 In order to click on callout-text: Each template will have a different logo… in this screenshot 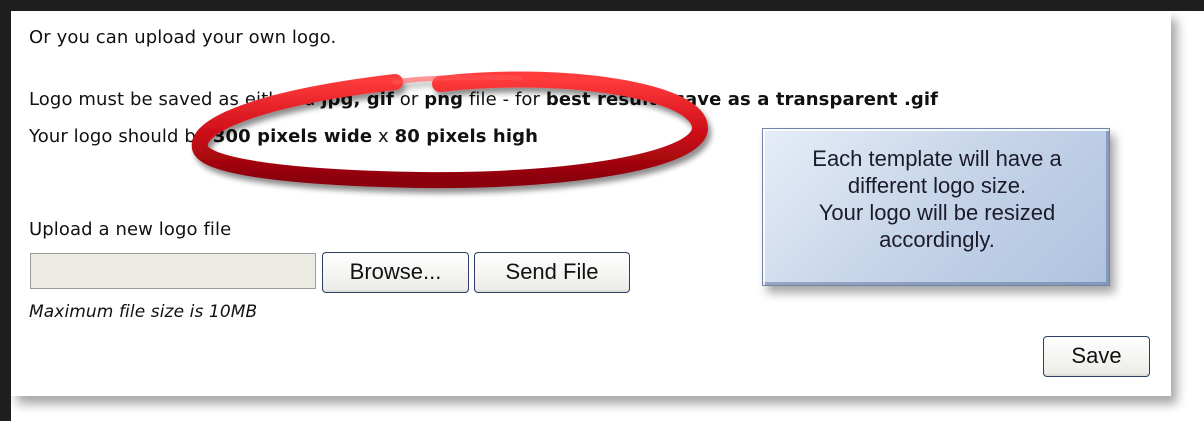, I will do `click(937, 199)`.